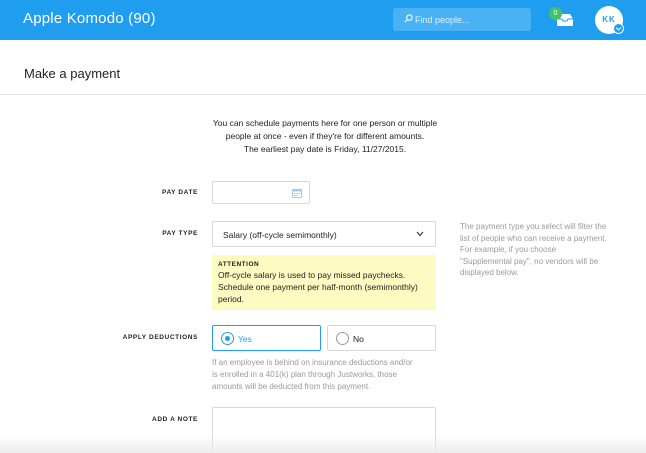 This screenshot has height=453, width=646. Describe the element at coordinates (358, 339) in the screenshot. I see `radio-label: No` at that location.